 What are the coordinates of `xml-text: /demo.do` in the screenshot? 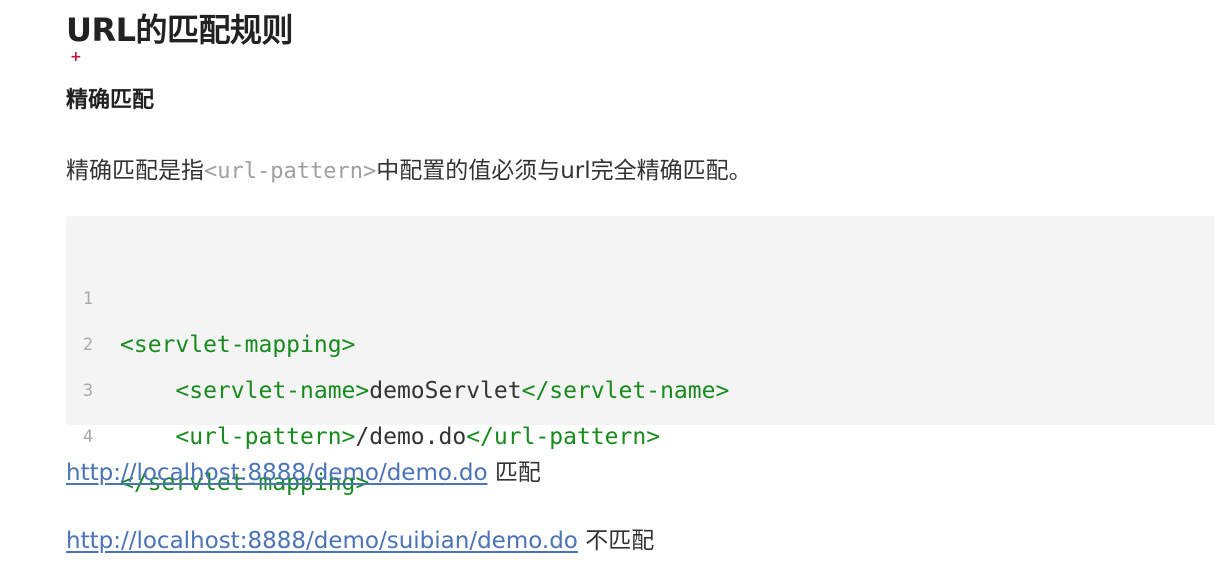 It's located at (411, 437).